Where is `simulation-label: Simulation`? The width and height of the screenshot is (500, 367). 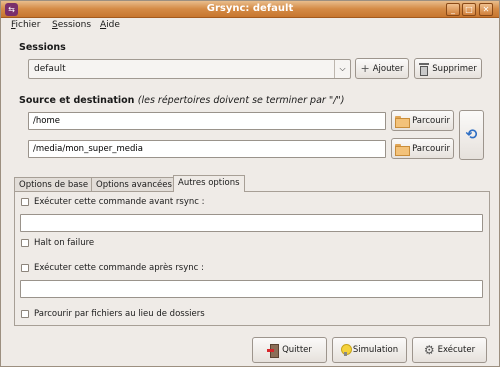
simulation-label: Simulation is located at coordinates (375, 350).